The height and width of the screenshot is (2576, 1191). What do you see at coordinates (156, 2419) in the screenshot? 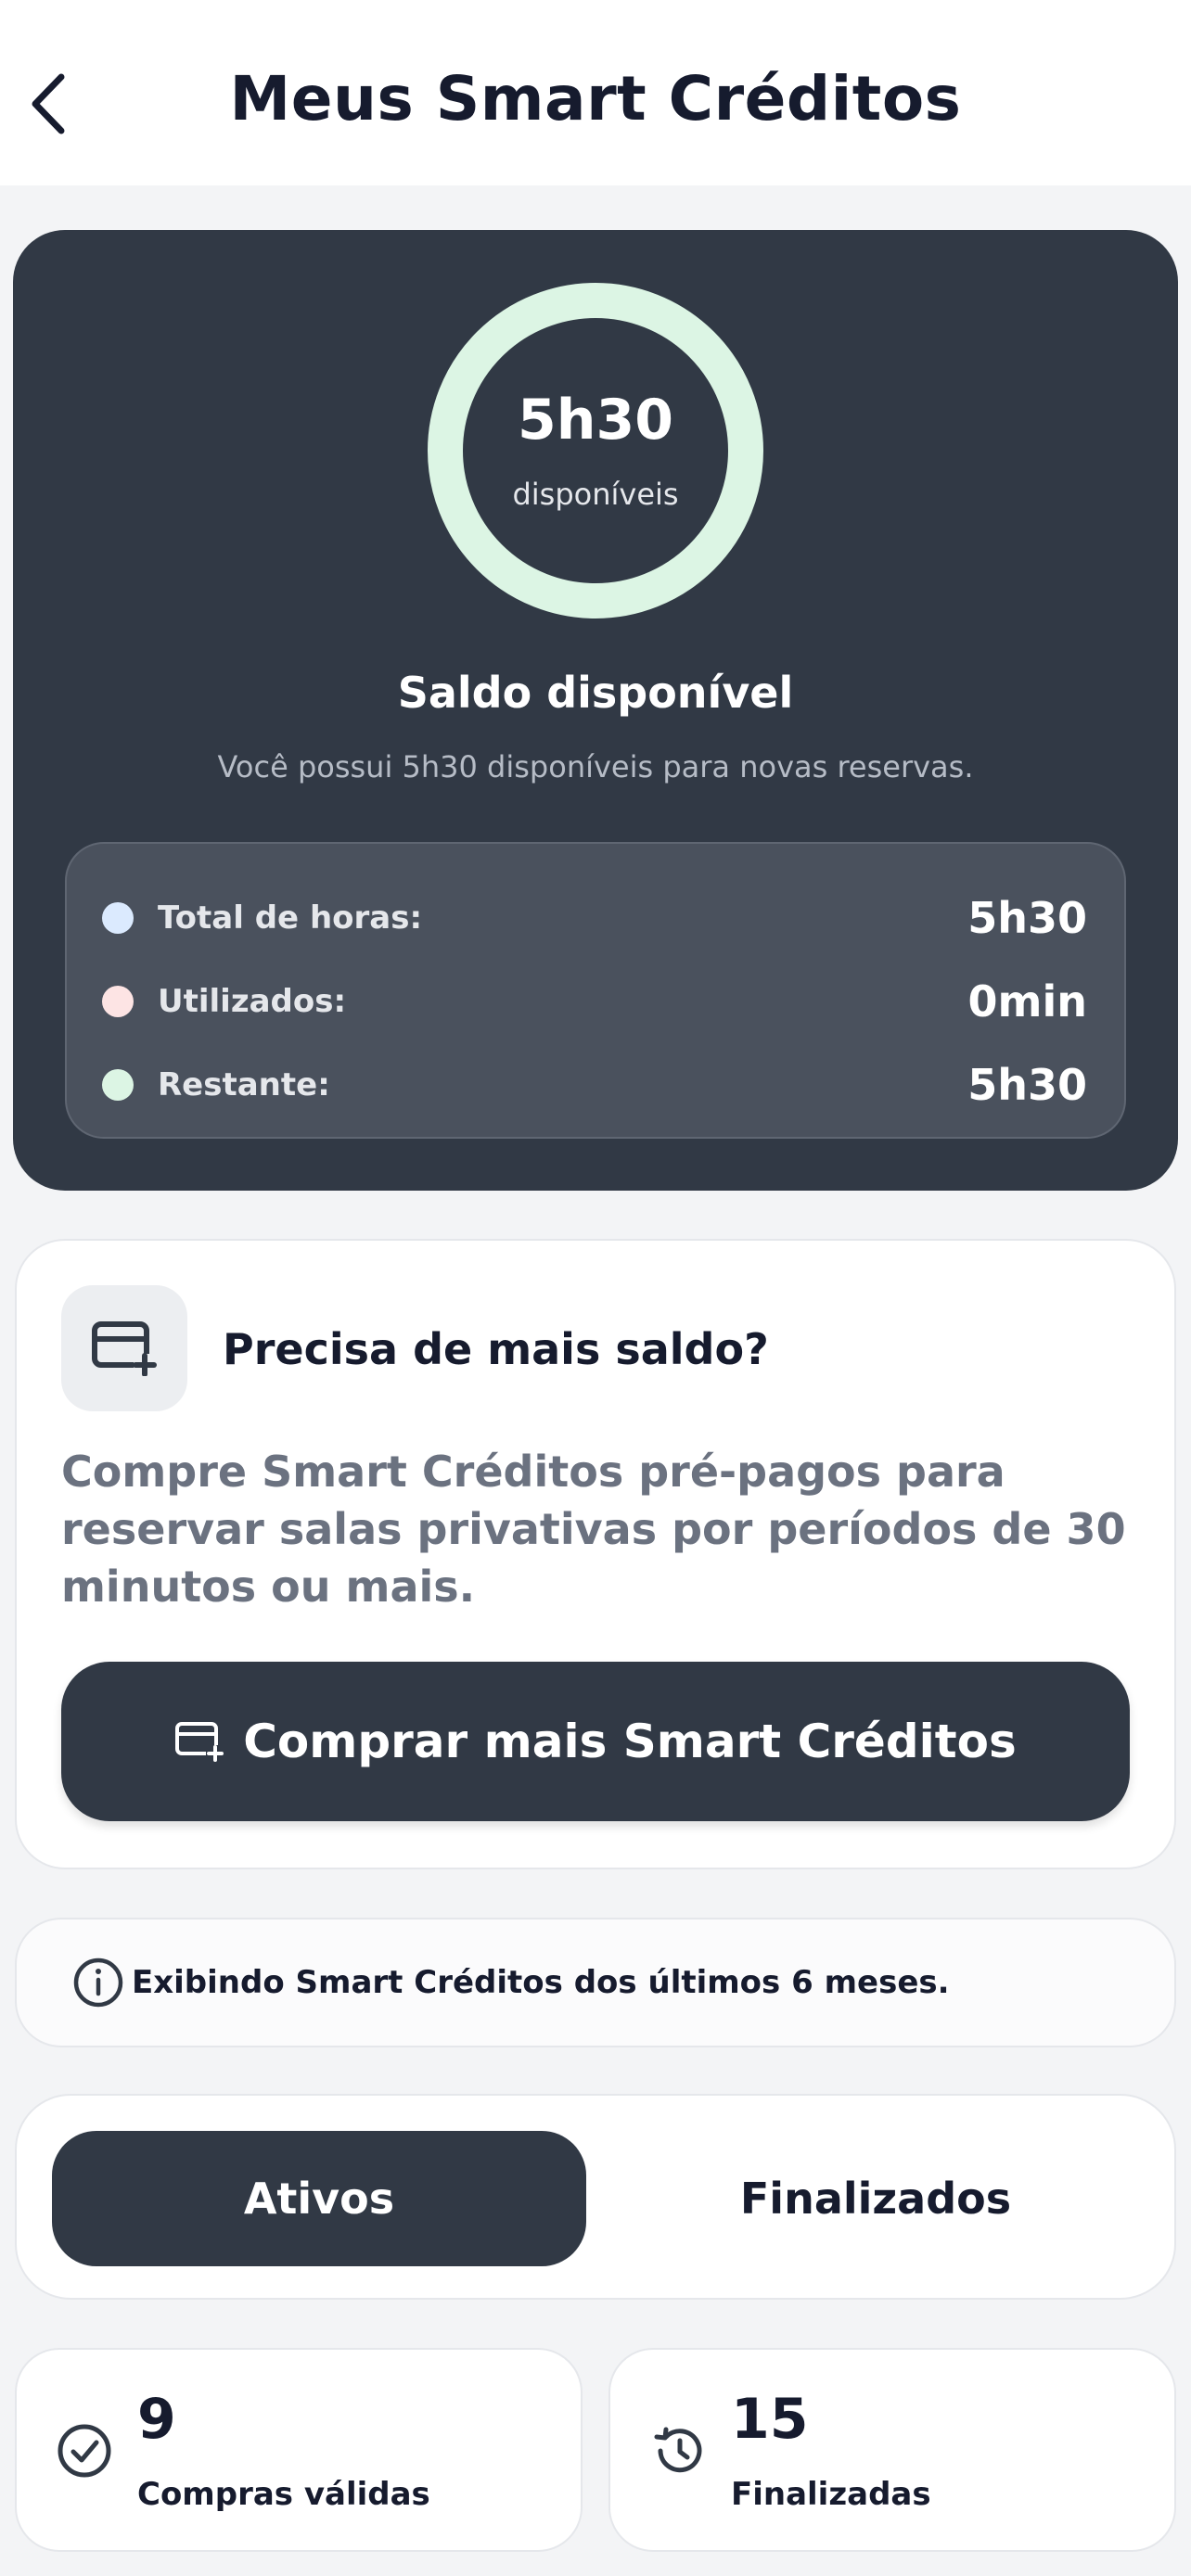
I see `summary-value: 9` at bounding box center [156, 2419].